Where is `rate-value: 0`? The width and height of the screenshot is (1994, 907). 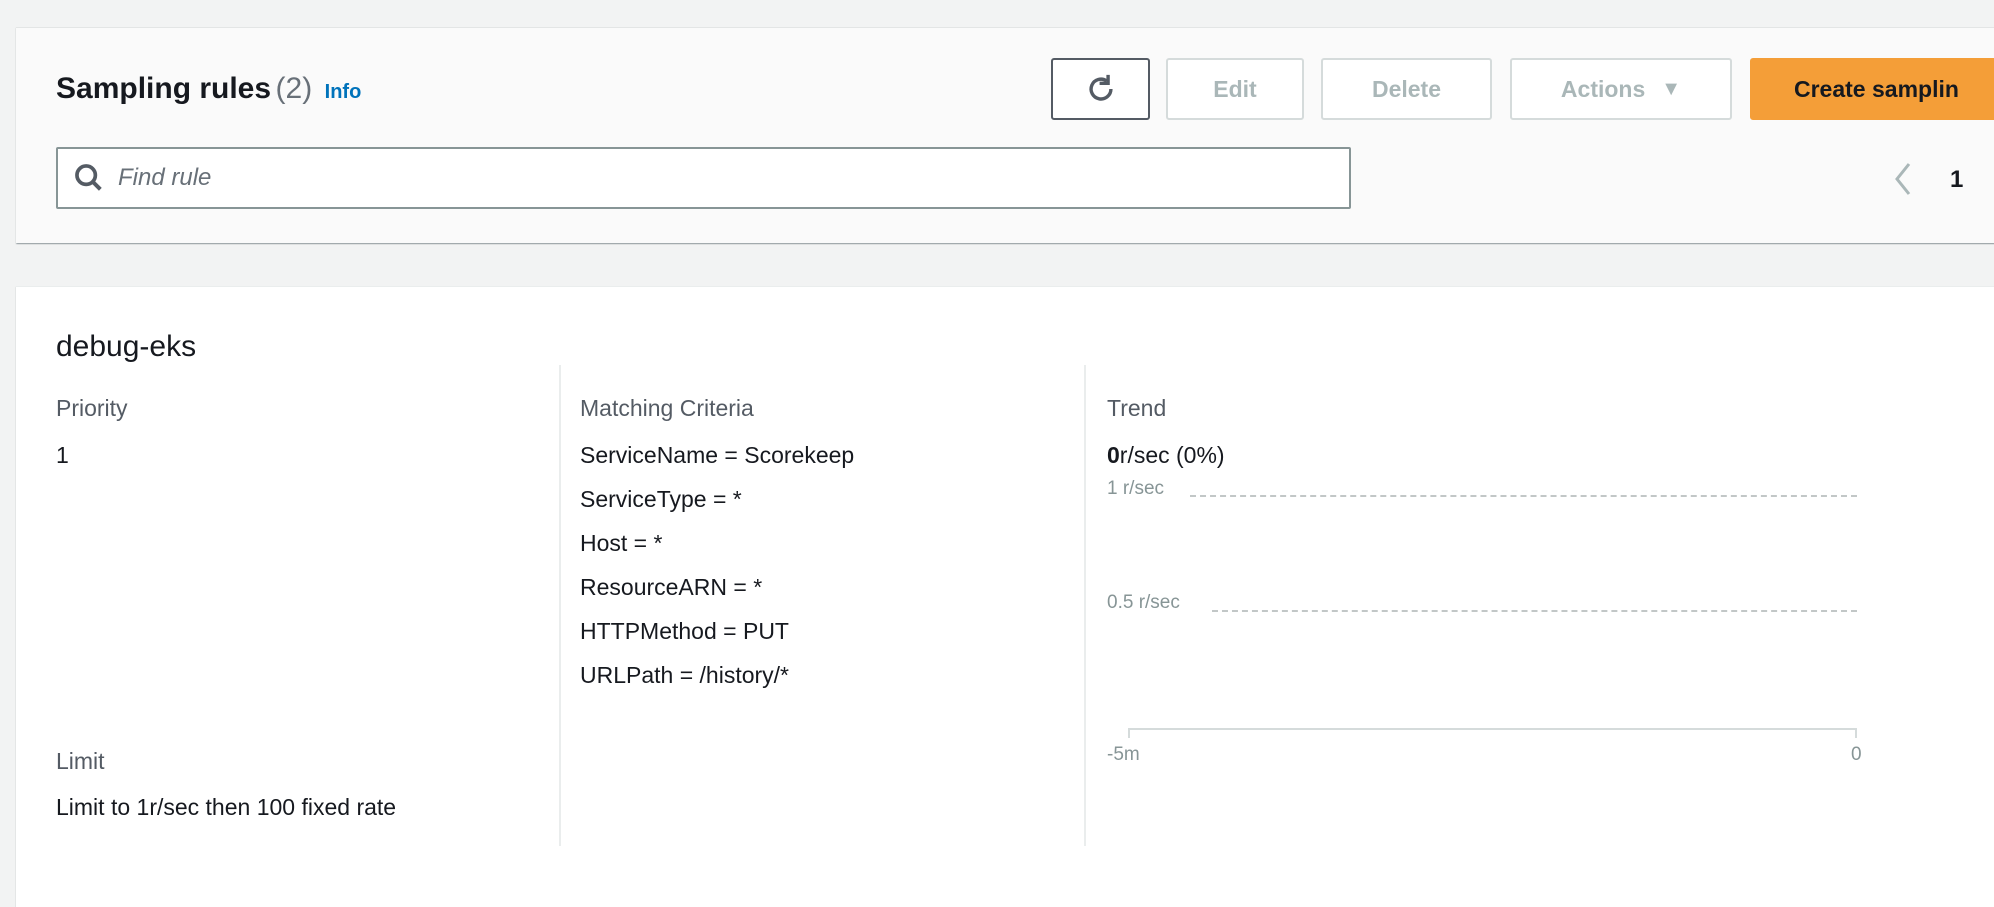
rate-value: 0 is located at coordinates (1113, 455).